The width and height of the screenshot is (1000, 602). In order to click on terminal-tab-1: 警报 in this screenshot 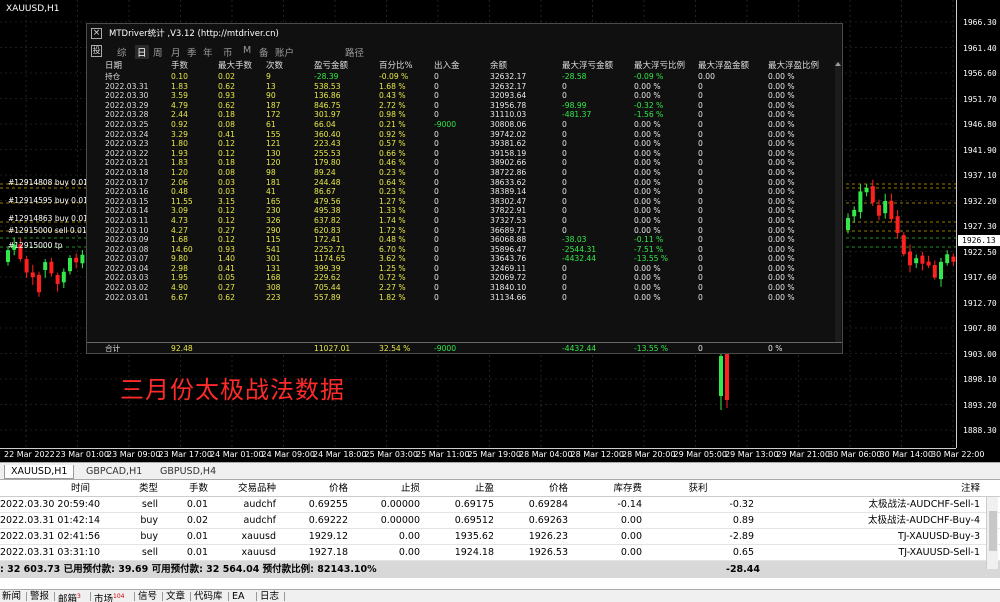, I will do `click(39, 596)`.